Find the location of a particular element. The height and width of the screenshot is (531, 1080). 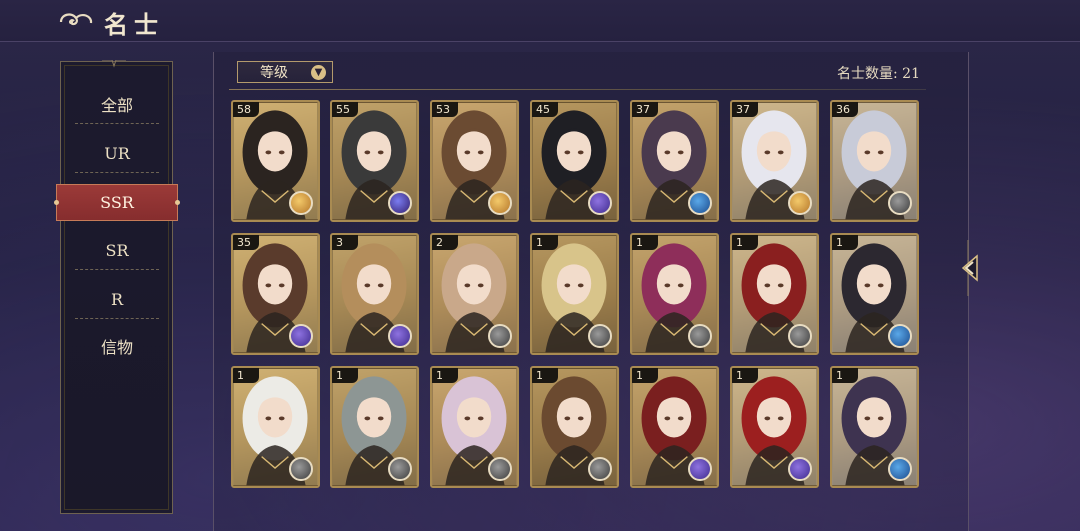

left-ornament-dot is located at coordinates (56, 202).